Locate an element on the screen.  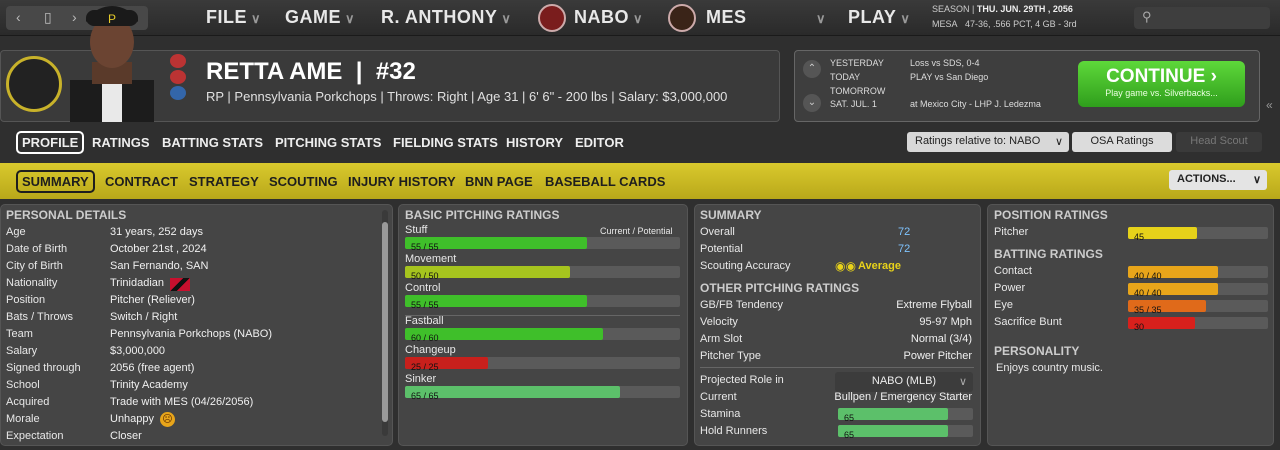
menu-game: GAME ∨ is located at coordinates (320, 17).